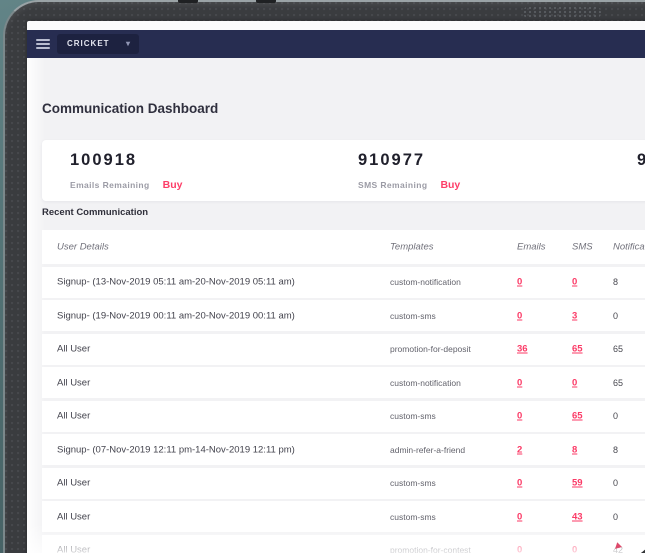 This screenshot has height=553, width=645. What do you see at coordinates (428, 449) in the screenshot?
I see `row-template: admin-refer-a-friend` at bounding box center [428, 449].